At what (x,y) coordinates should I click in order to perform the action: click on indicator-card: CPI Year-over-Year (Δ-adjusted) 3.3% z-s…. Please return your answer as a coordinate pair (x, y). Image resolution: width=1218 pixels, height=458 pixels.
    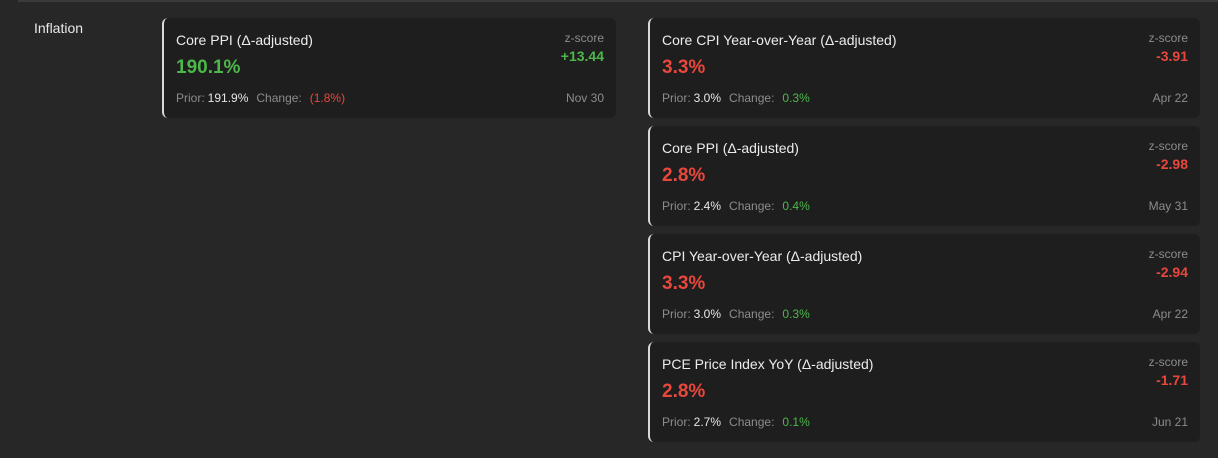
    Looking at the image, I should click on (924, 284).